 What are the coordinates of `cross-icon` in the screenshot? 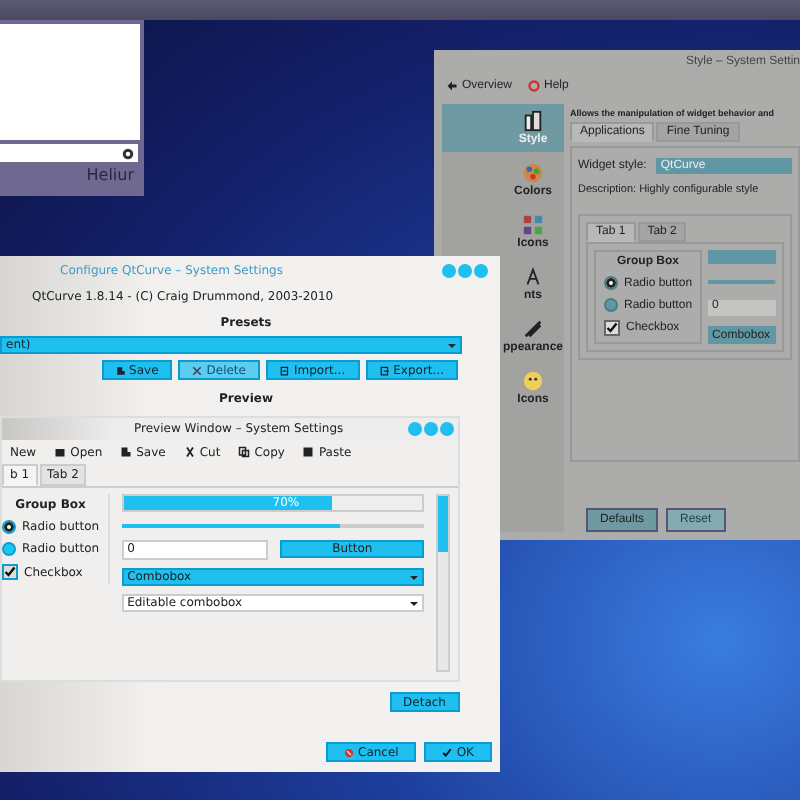 It's located at (197, 370).